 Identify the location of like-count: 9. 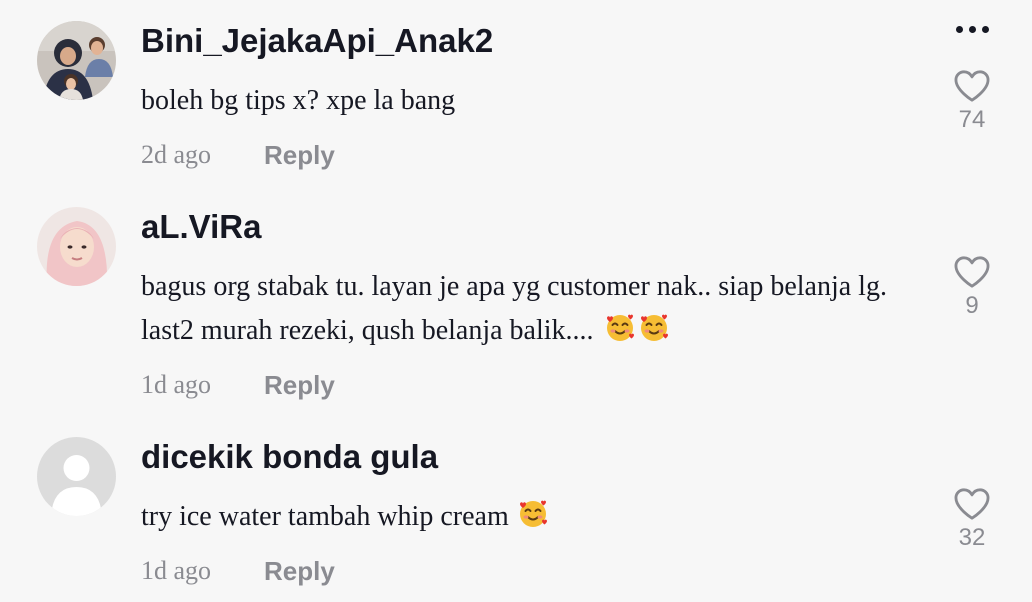
(972, 305).